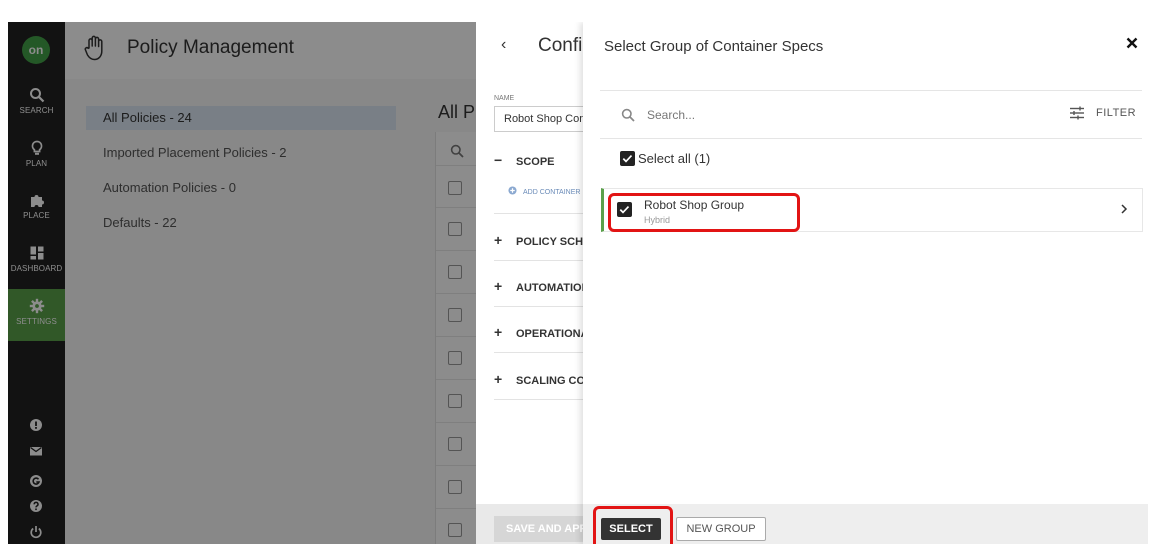 The width and height of the screenshot is (1152, 556). Describe the element at coordinates (549, 288) in the screenshot. I see `section-label: AUTOMATION` at that location.